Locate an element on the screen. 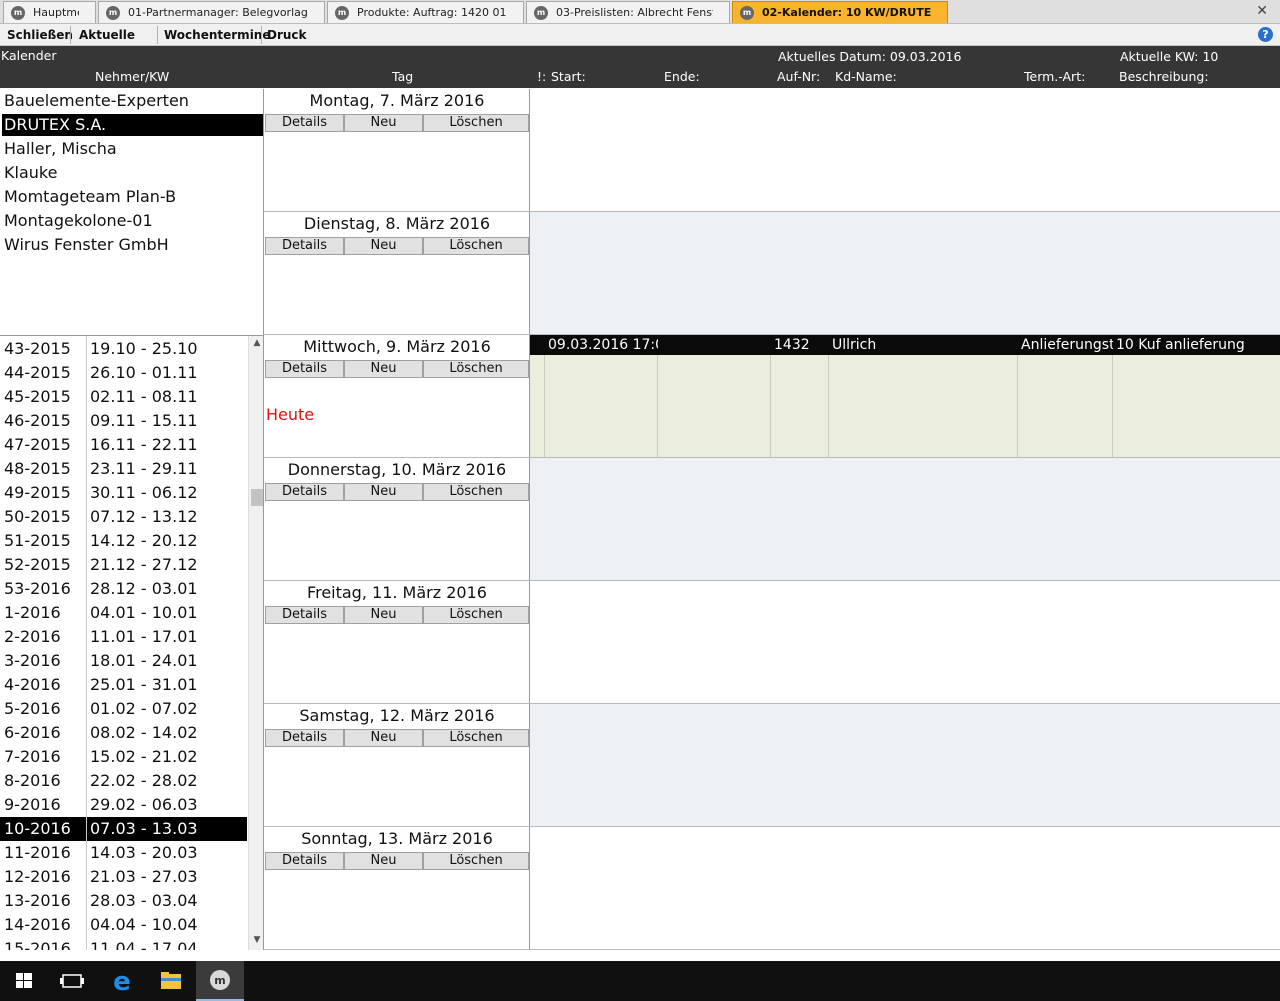  app-logo-icon: m is located at coordinates (113, 13).